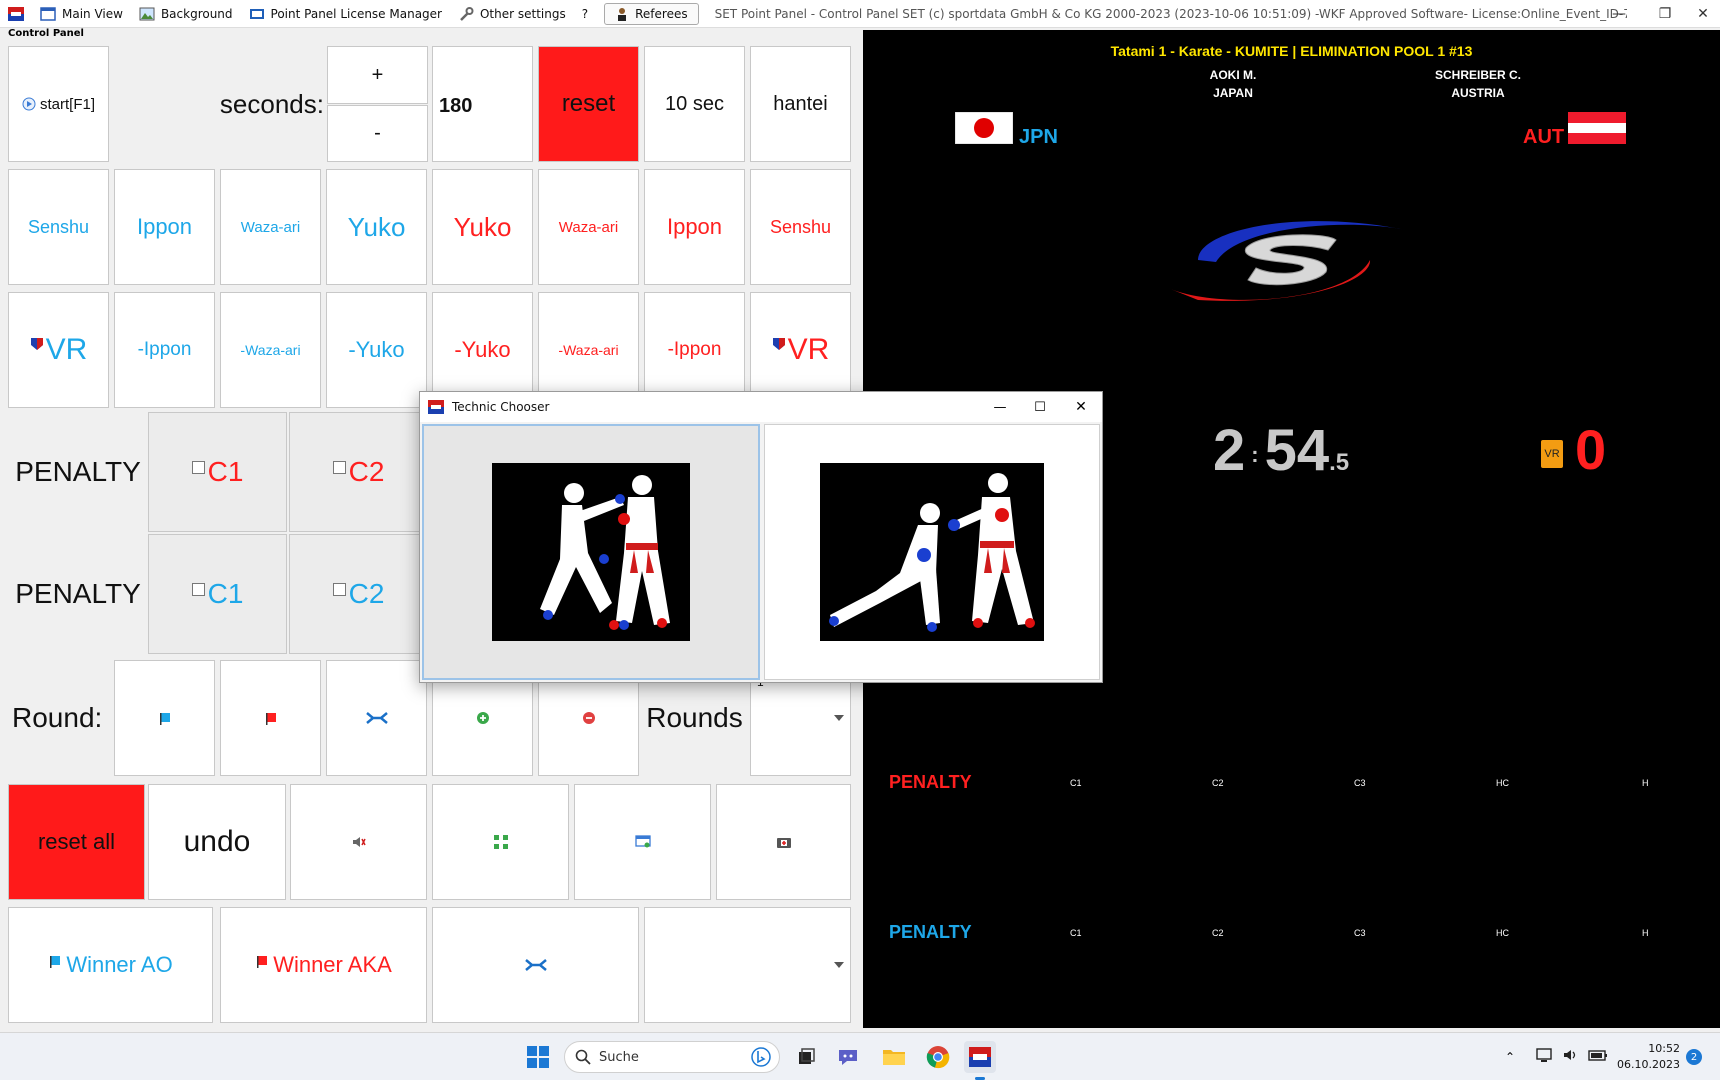  I want to click on reset-button: reset, so click(588, 104).